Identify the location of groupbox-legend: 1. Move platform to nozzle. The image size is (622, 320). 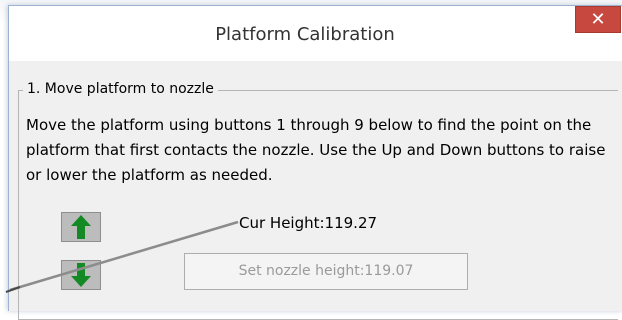
(120, 89).